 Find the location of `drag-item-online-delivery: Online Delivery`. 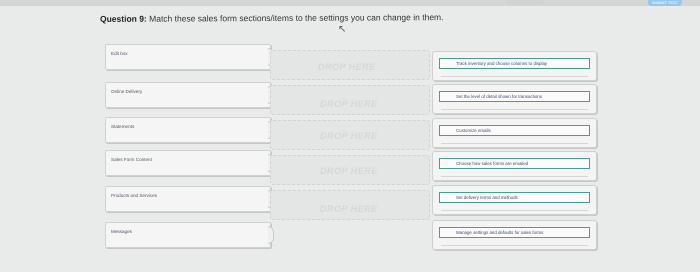

drag-item-online-delivery: Online Delivery is located at coordinates (189, 95).